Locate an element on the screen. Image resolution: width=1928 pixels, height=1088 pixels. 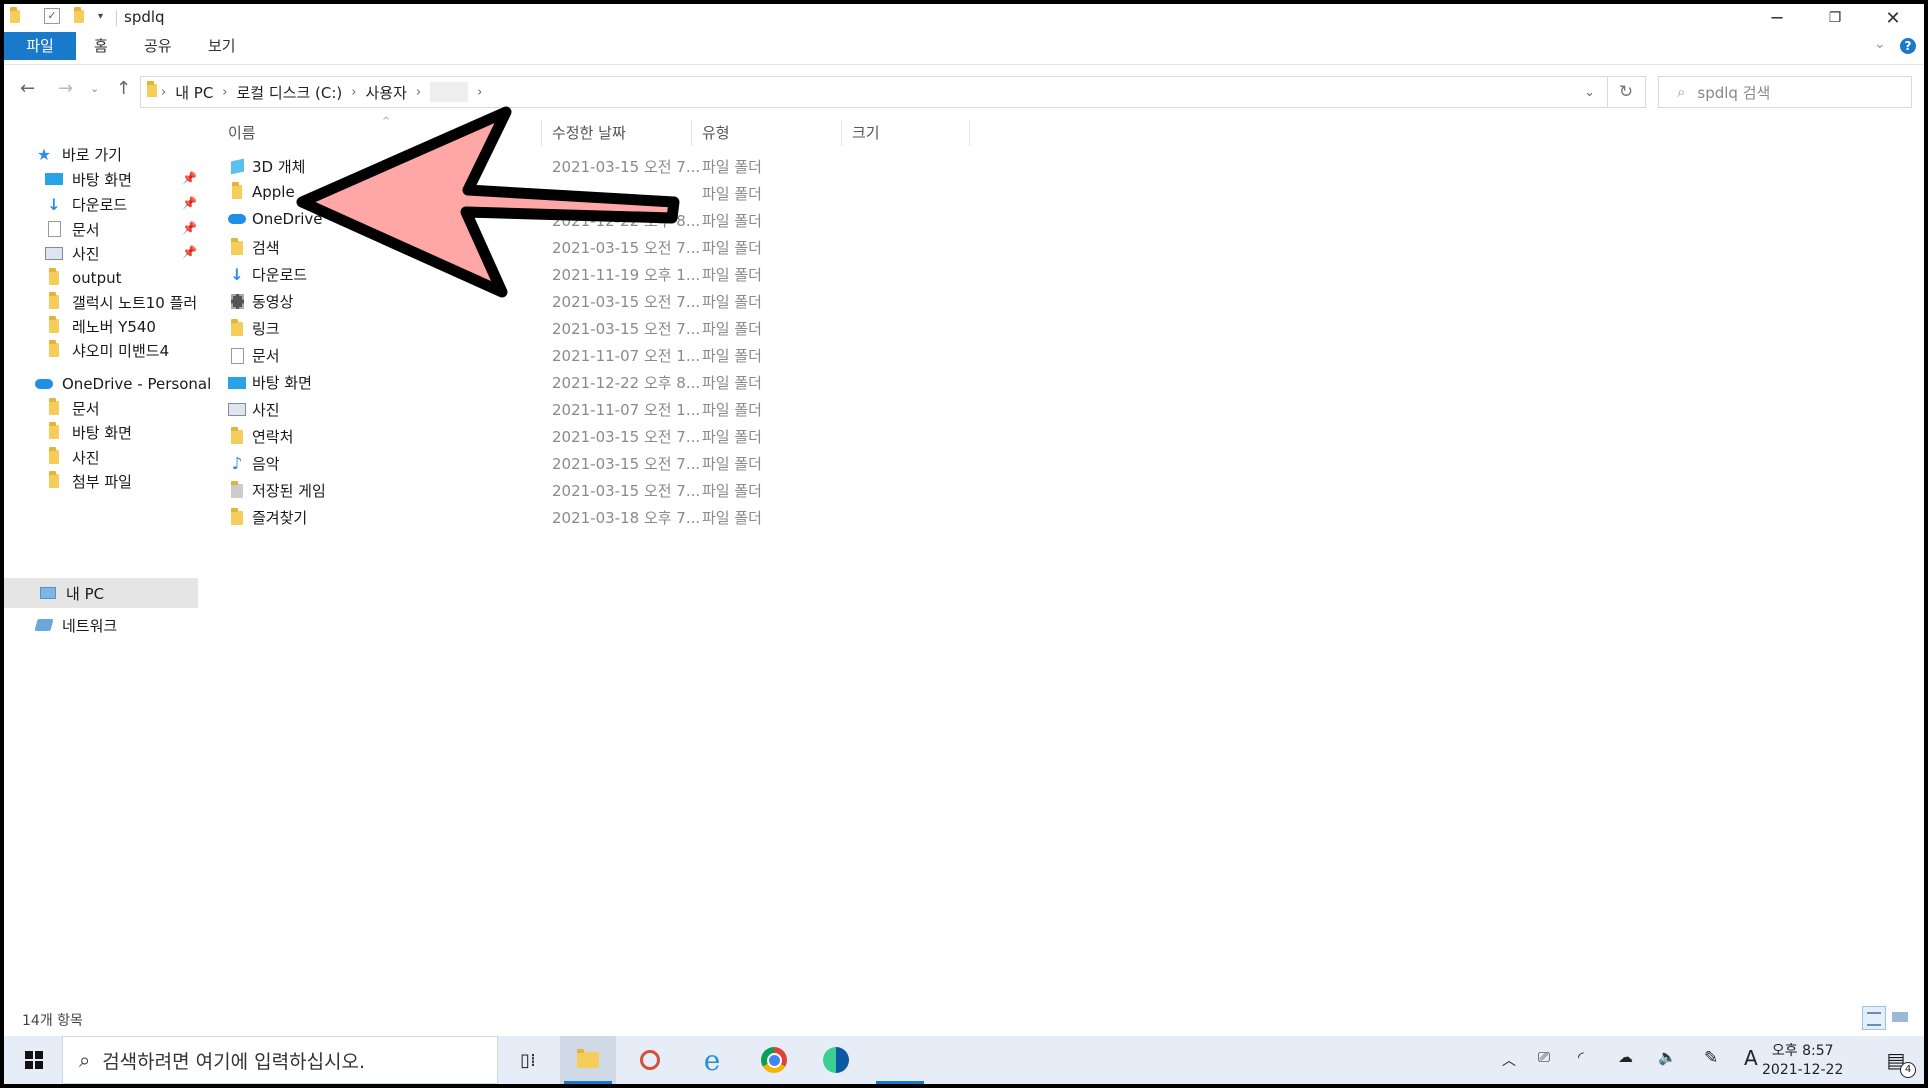
details-view-button is located at coordinates (1874, 1018).